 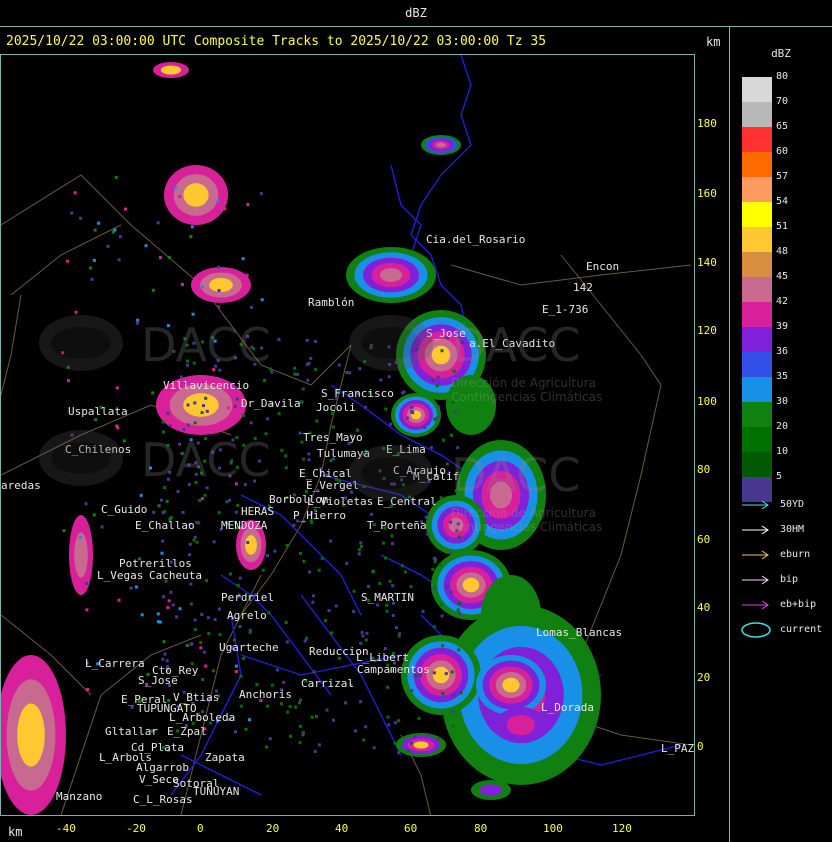 What do you see at coordinates (757, 289) in the screenshot?
I see `color-scale` at bounding box center [757, 289].